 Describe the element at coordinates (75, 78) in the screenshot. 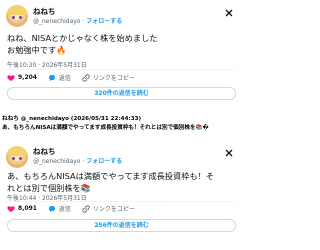

I see `action-bar: 9,204 返信 リンクをコピー` at that location.